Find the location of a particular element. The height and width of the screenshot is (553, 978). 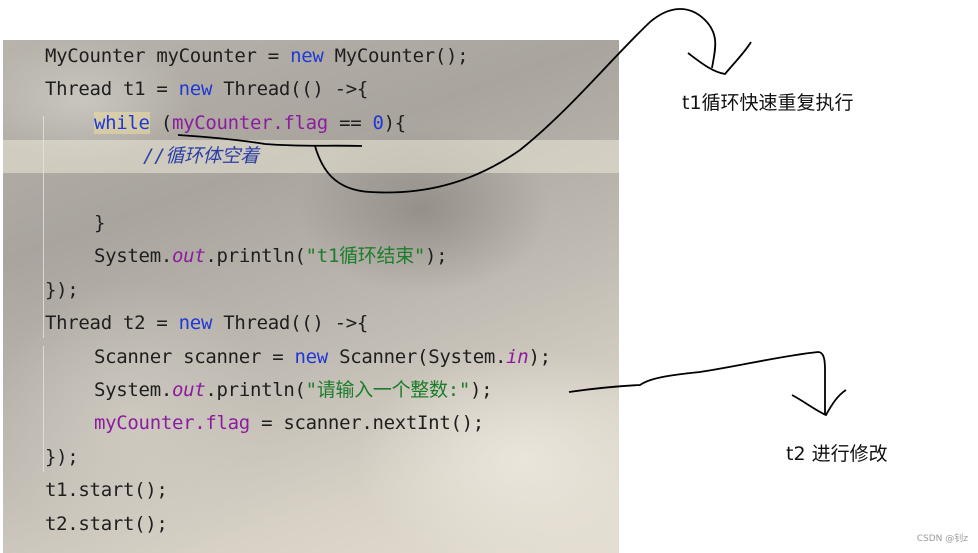

code-line: System.out.println("请输入一个整数:"); is located at coordinates (293, 390).